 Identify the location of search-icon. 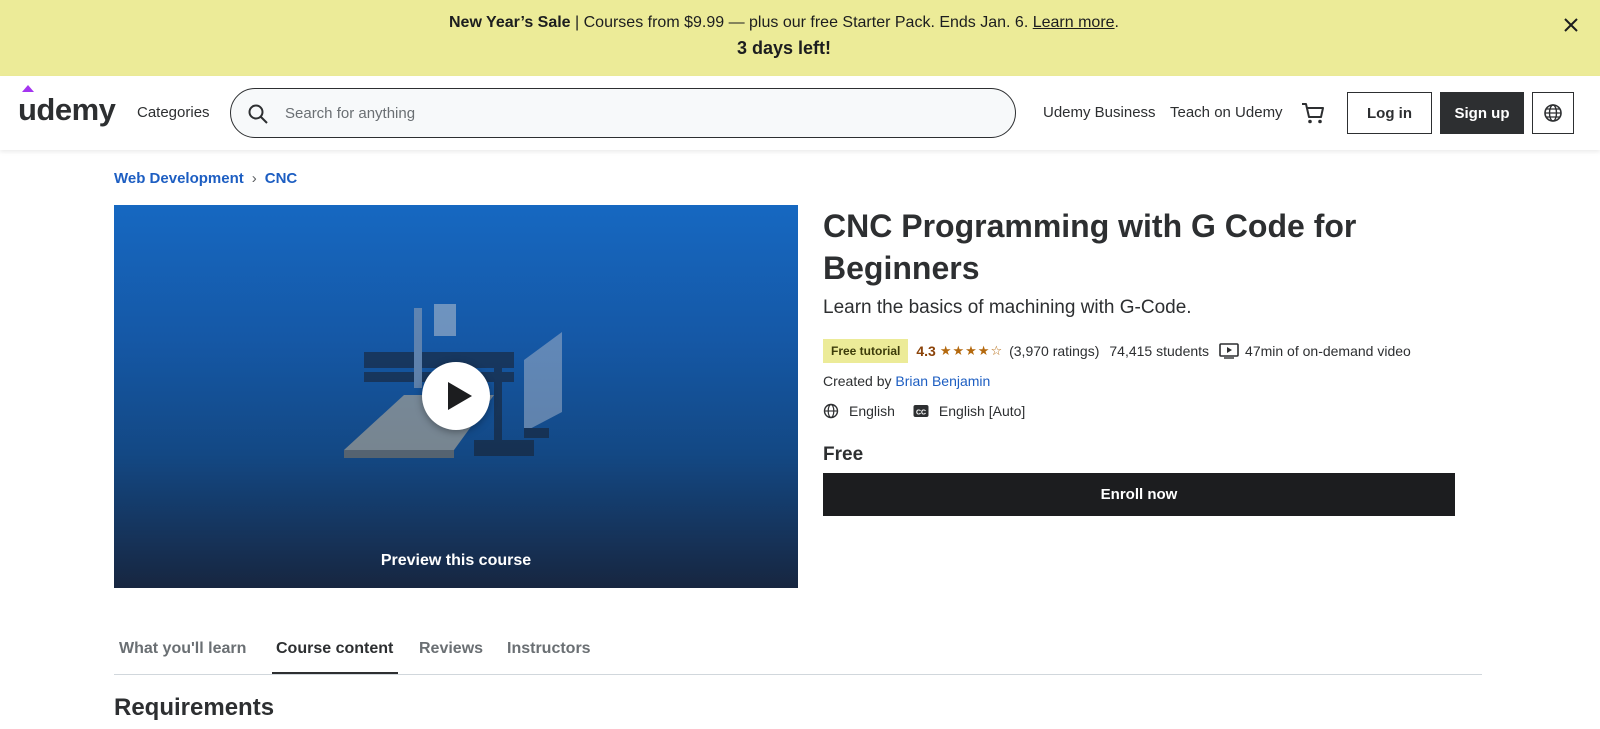
(258, 114).